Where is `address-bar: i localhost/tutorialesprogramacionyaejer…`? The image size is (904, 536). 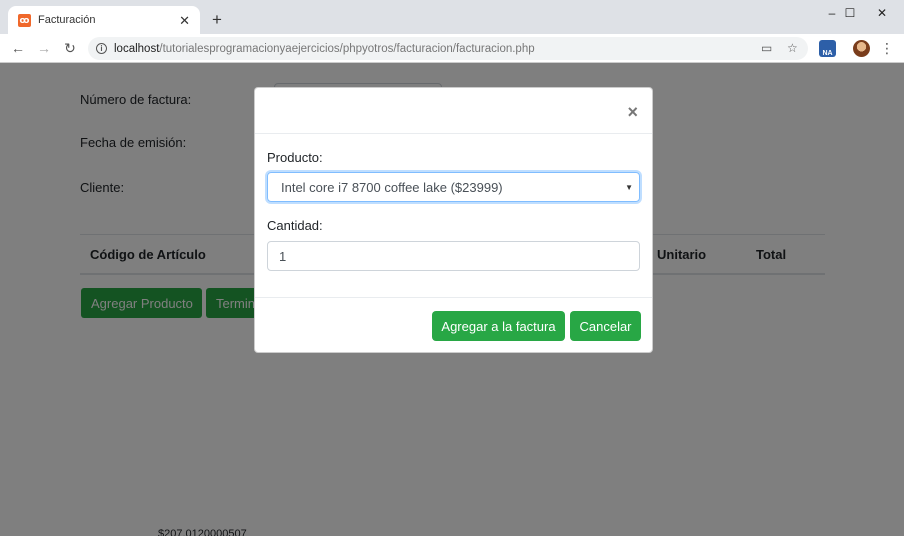
address-bar: i localhost/tutorialesprogramacionyaejer… is located at coordinates (448, 48).